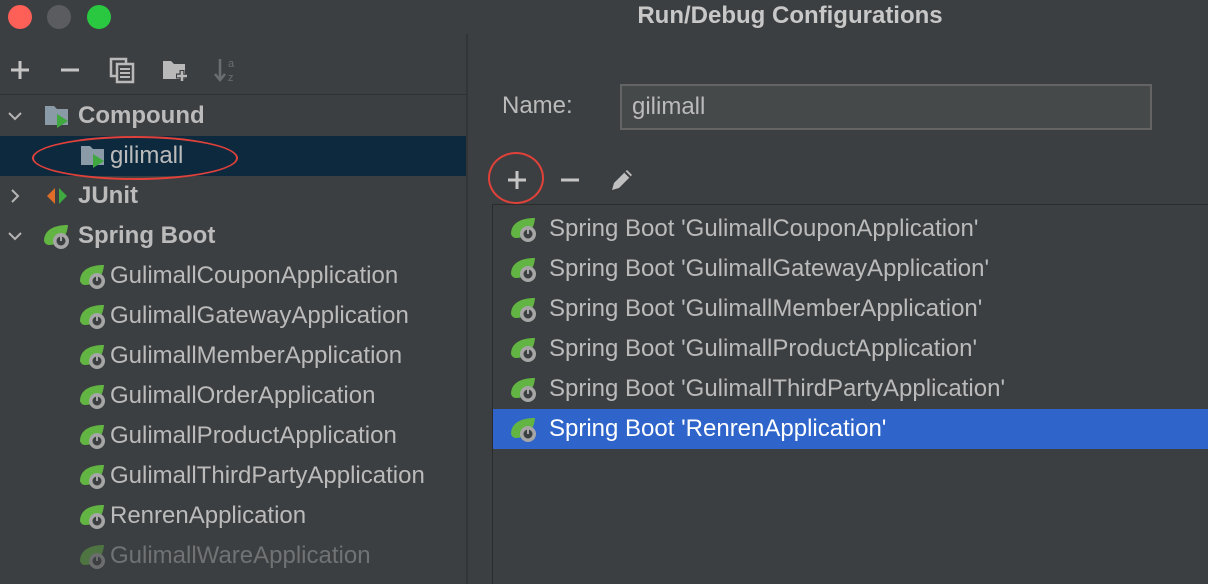 The width and height of the screenshot is (1208, 584). I want to click on sort-alpha-icon: a z, so click(226, 70).